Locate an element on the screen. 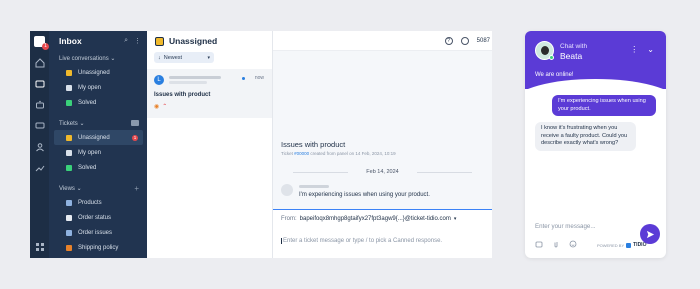 The width and height of the screenshot is (700, 289). sidebar-item-view-order-status: Order status is located at coordinates (96, 217).